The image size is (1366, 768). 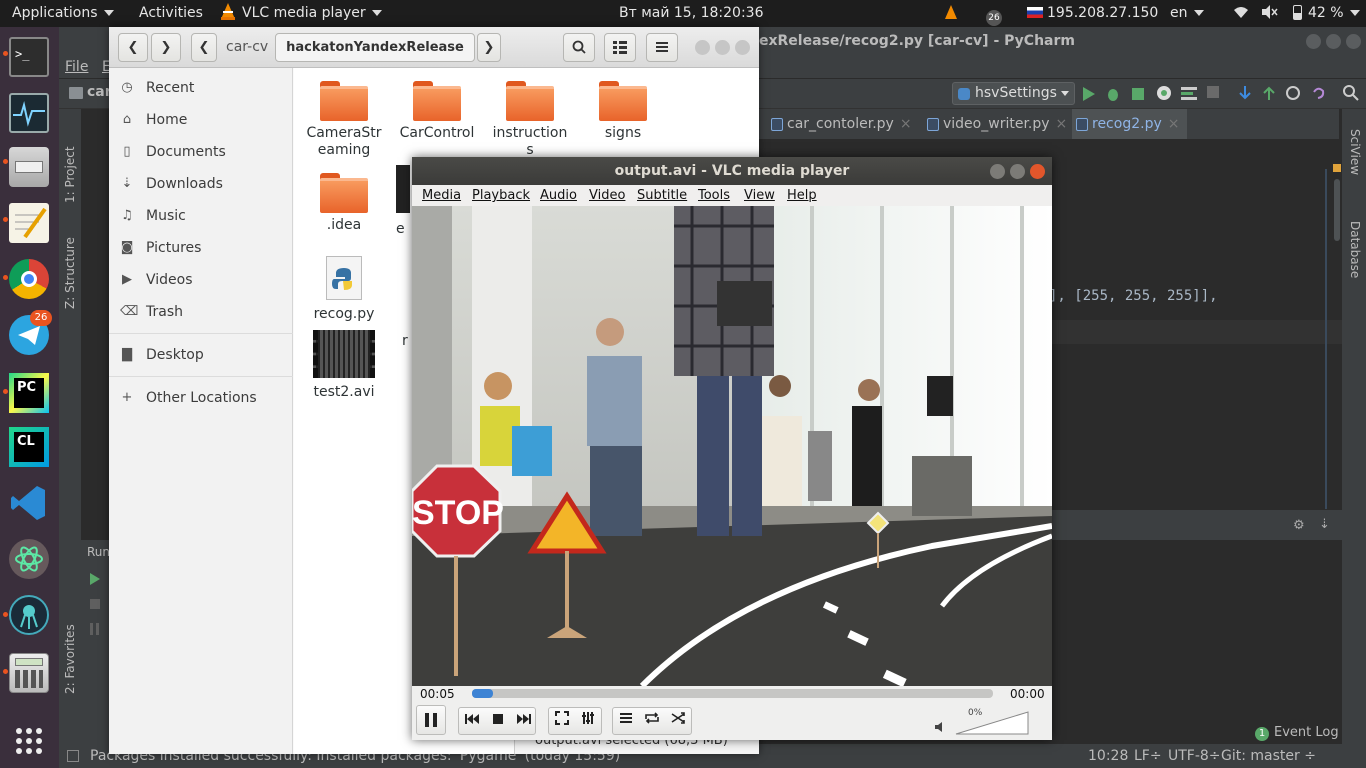 What do you see at coordinates (201, 398) in the screenshot?
I see `sidebar-item-other-locations: + Other Locations` at bounding box center [201, 398].